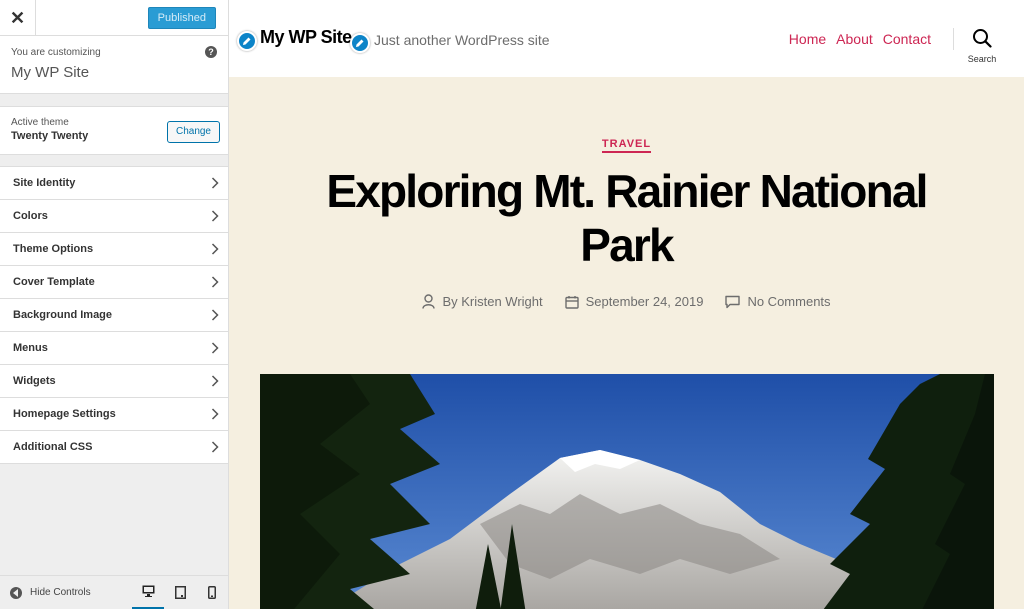  What do you see at coordinates (627, 218) in the screenshot?
I see `post-title: Exploring Mt. Rainier National Park` at bounding box center [627, 218].